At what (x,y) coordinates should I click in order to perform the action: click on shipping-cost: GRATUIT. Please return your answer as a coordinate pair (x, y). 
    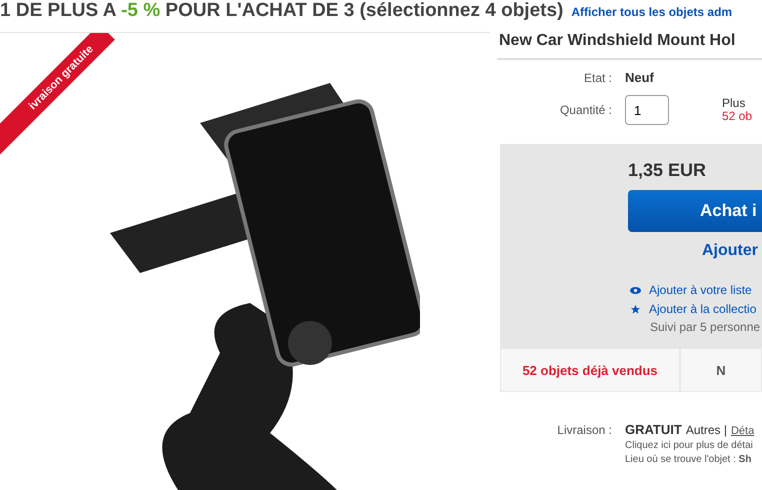
    Looking at the image, I should click on (653, 429).